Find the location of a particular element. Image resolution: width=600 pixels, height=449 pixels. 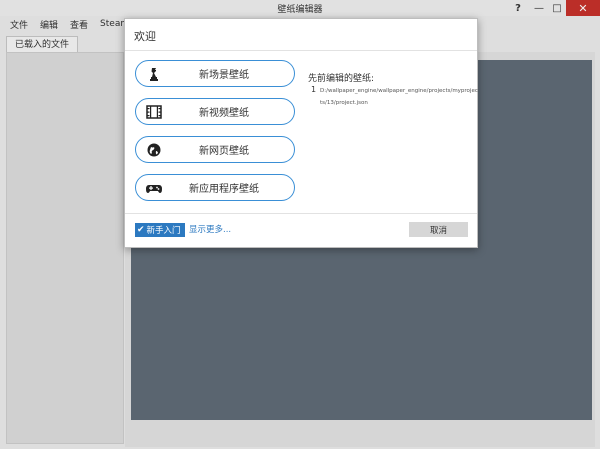

dialog-footer-divider is located at coordinates (301, 213).